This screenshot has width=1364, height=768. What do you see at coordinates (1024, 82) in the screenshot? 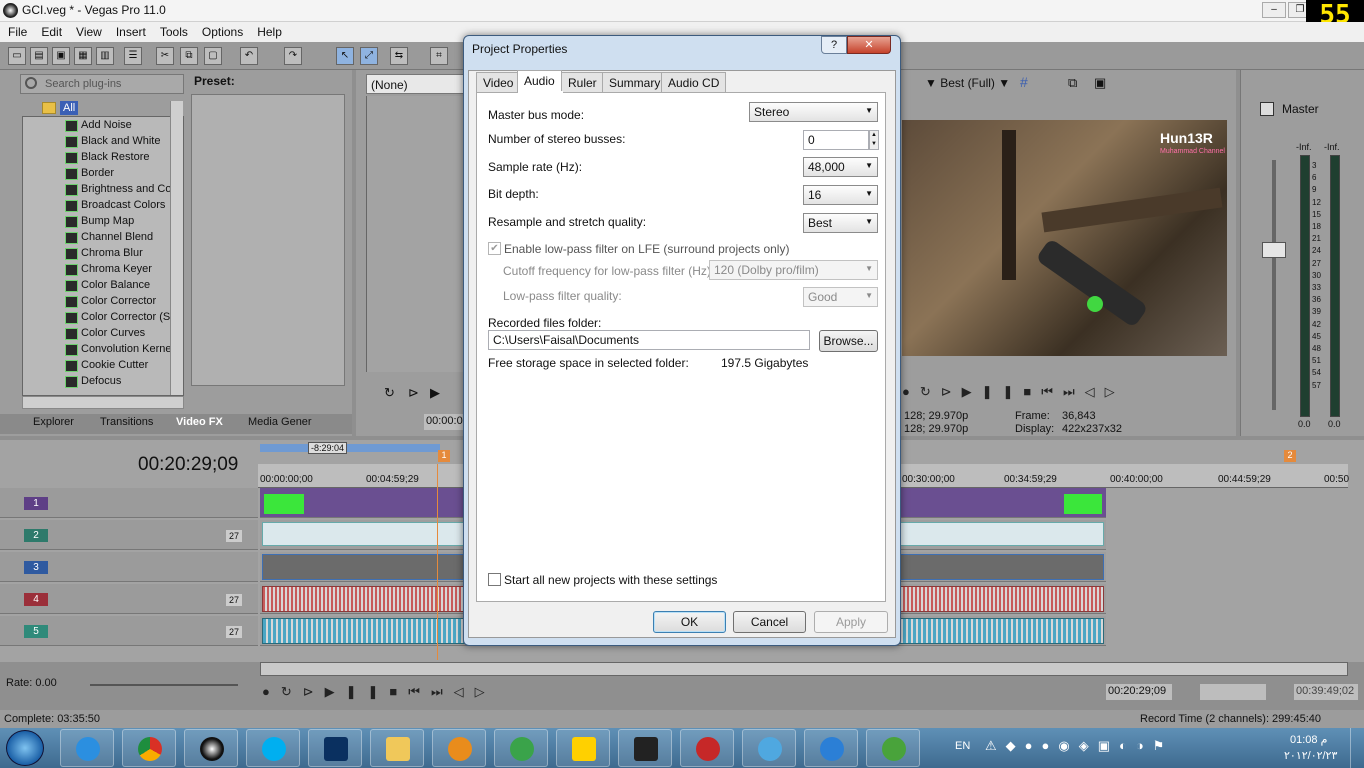
I see `grid-icon: #` at bounding box center [1024, 82].